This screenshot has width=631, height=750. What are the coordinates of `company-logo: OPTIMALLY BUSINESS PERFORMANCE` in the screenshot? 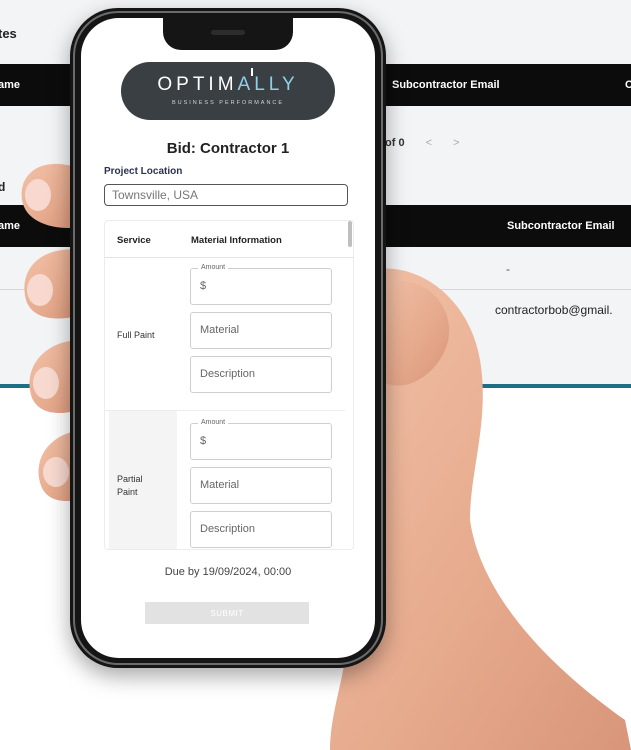 It's located at (228, 91).